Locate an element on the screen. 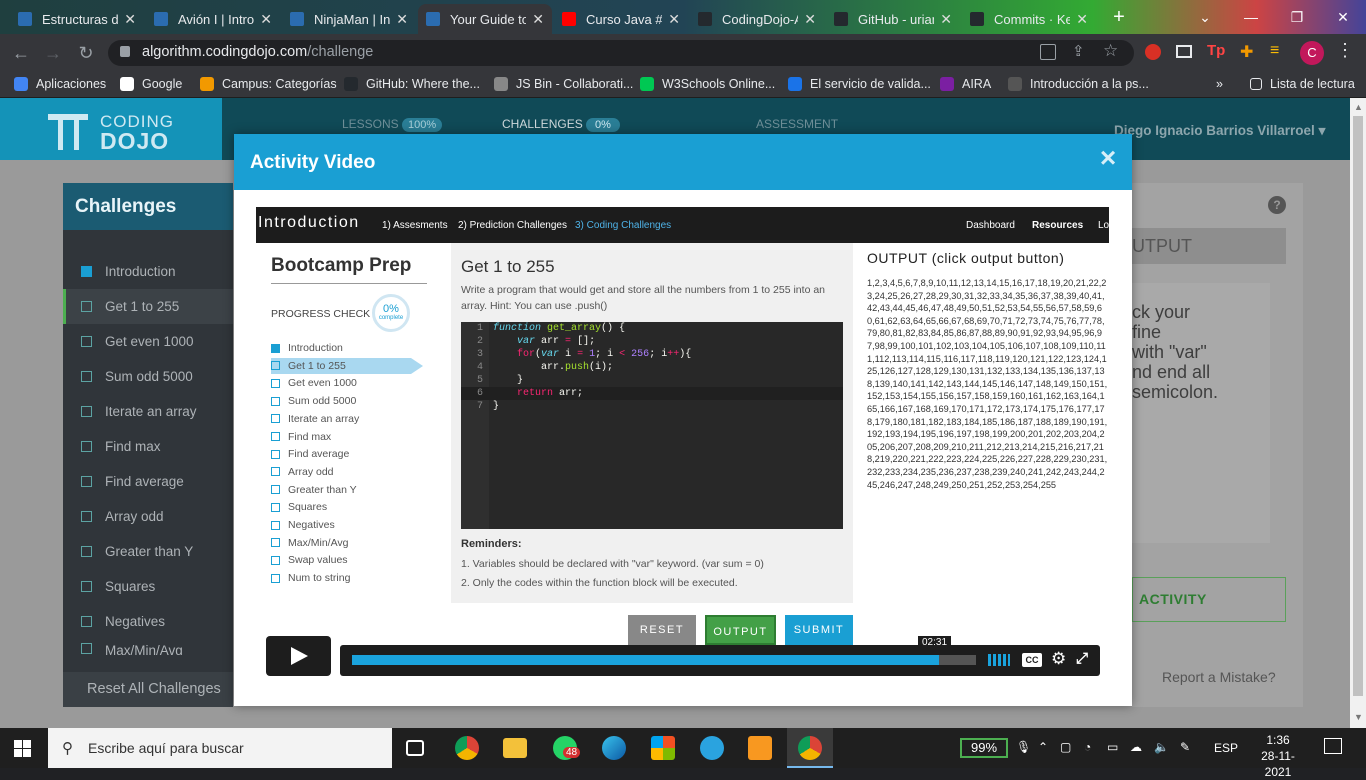 The height and width of the screenshot is (780, 1366). chrome-active-icon is located at coordinates (810, 748).